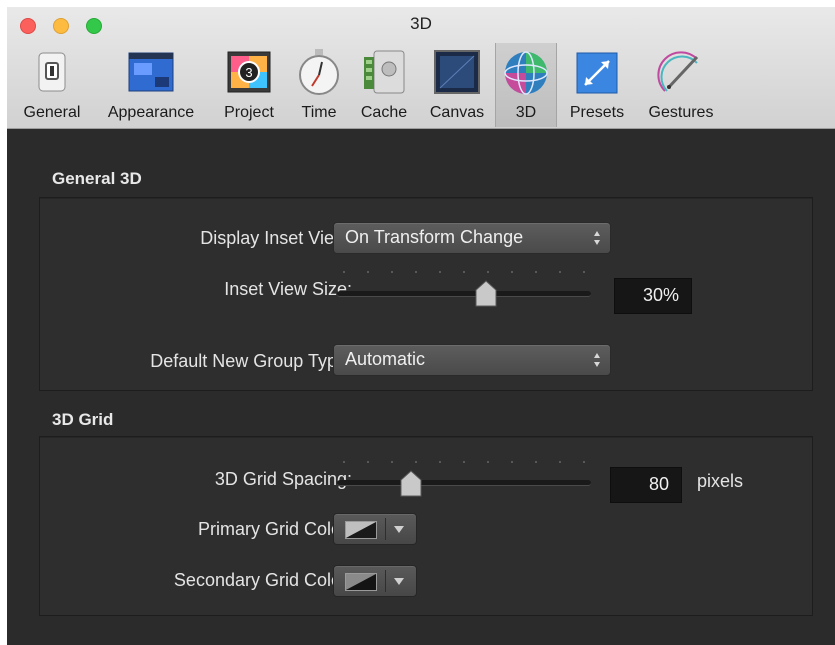 This screenshot has height=645, width=835. I want to click on grid-spacing-field: 80, so click(646, 485).